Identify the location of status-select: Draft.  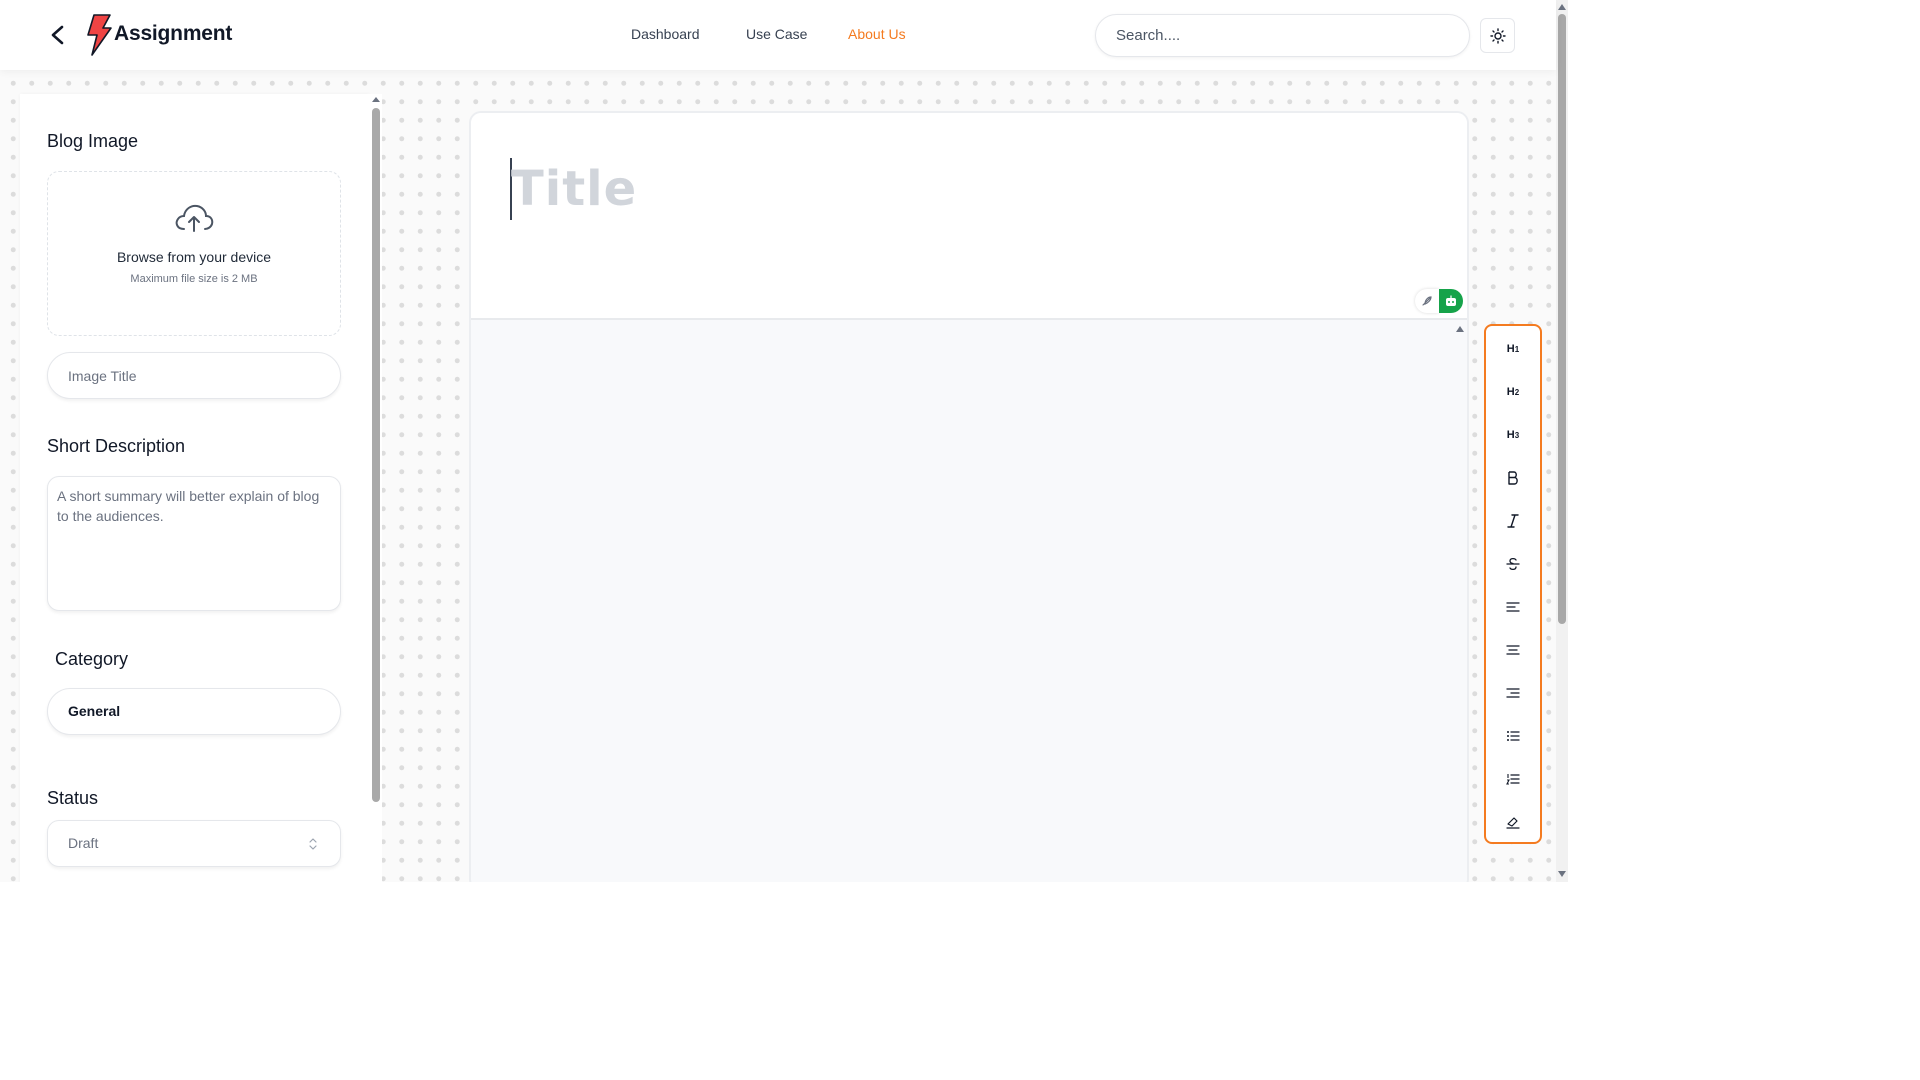
(194, 843).